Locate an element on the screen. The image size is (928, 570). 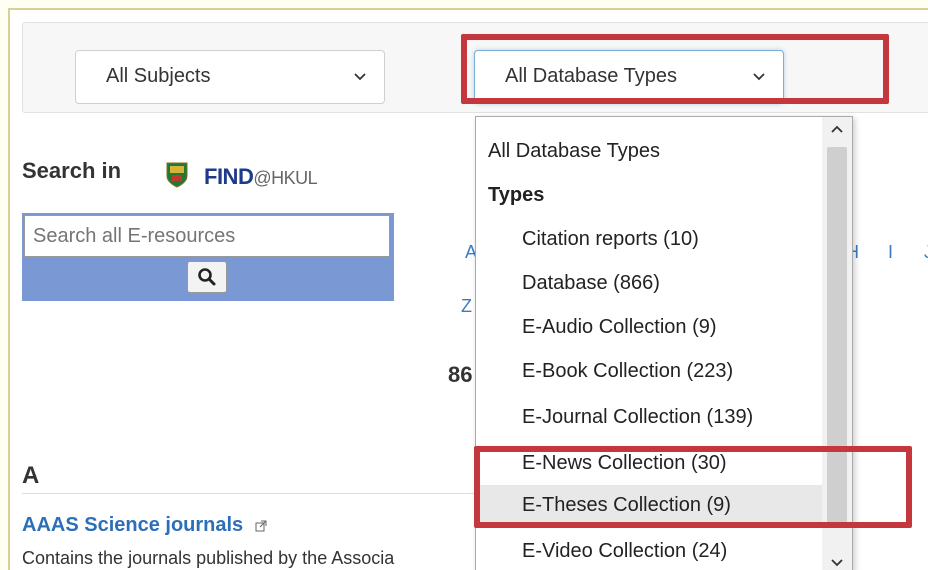
search-in-label: Search in is located at coordinates (72, 170).